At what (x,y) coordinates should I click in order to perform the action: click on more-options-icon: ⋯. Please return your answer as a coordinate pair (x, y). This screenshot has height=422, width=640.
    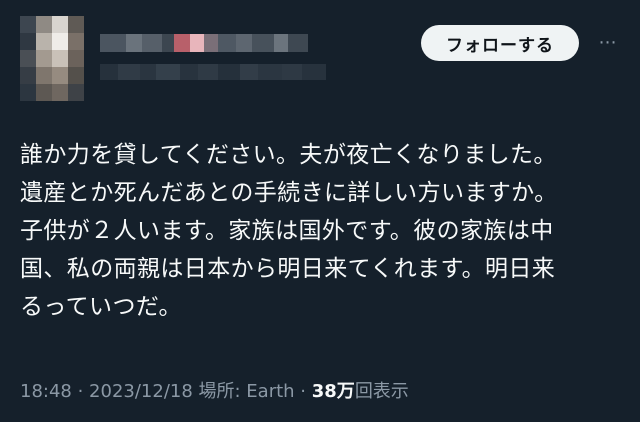
    Looking at the image, I should click on (608, 43).